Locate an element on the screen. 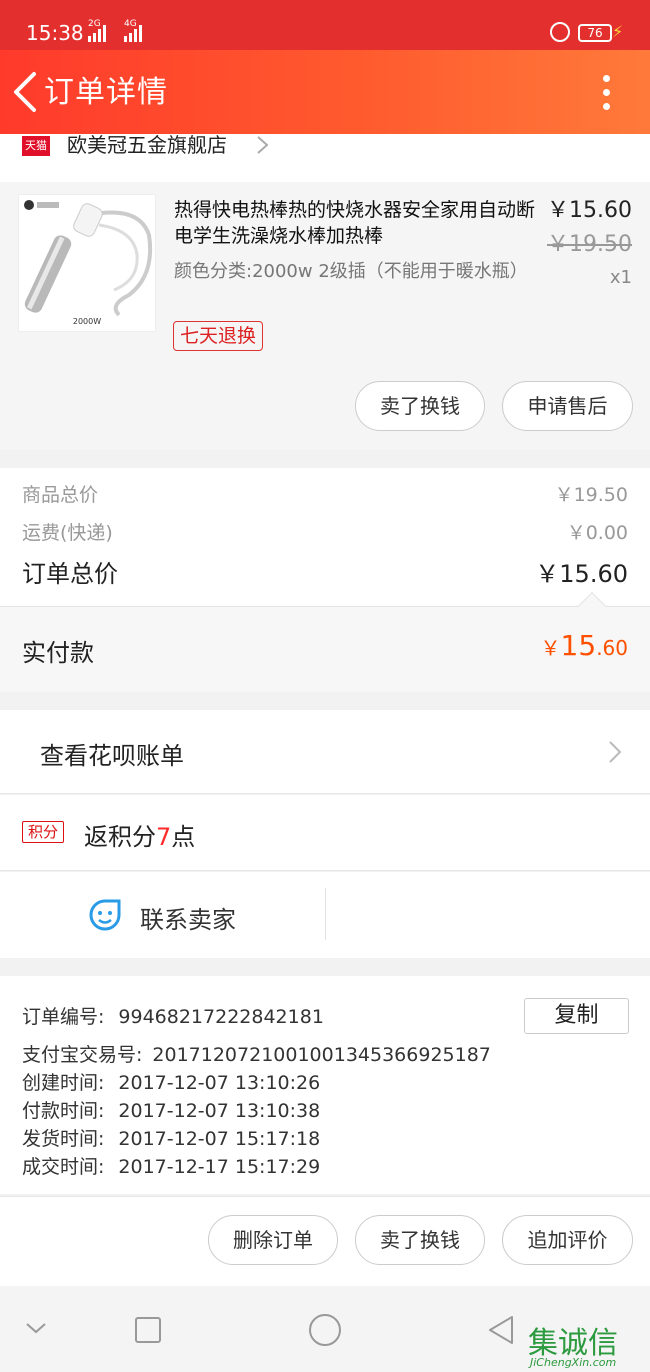 This screenshot has width=650, height=1372. original-price: ￥19.50 is located at coordinates (589, 244).